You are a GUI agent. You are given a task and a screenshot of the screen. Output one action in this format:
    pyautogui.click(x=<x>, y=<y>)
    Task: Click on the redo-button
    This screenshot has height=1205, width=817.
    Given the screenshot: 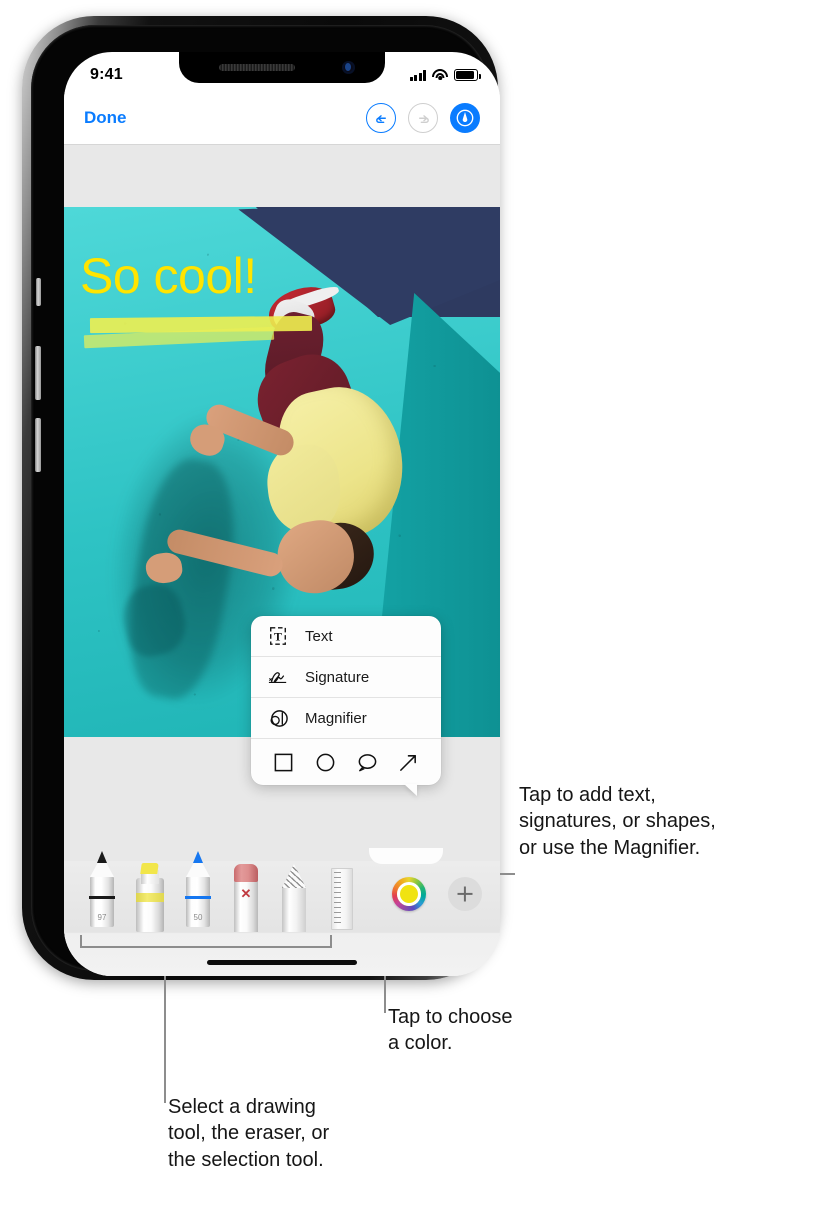 What is the action you would take?
    pyautogui.click(x=423, y=118)
    